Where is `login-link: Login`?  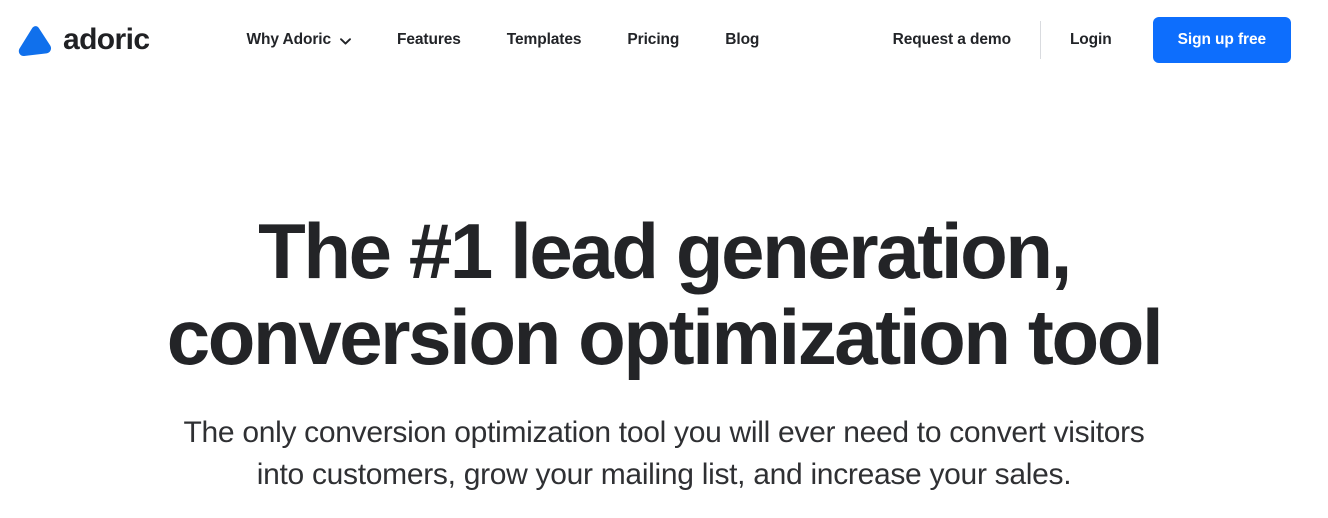 login-link: Login is located at coordinates (1091, 40).